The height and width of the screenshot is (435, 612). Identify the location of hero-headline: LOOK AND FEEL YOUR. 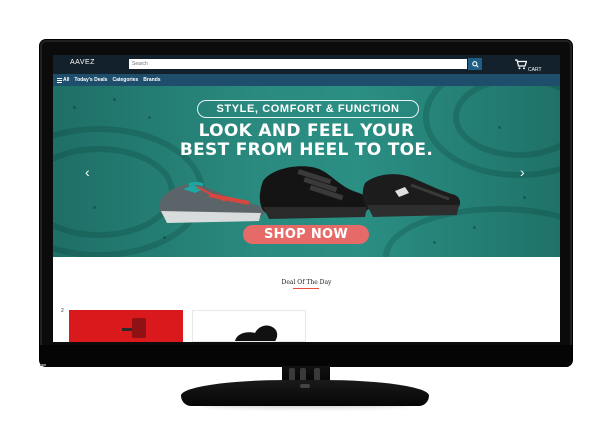
(306, 131).